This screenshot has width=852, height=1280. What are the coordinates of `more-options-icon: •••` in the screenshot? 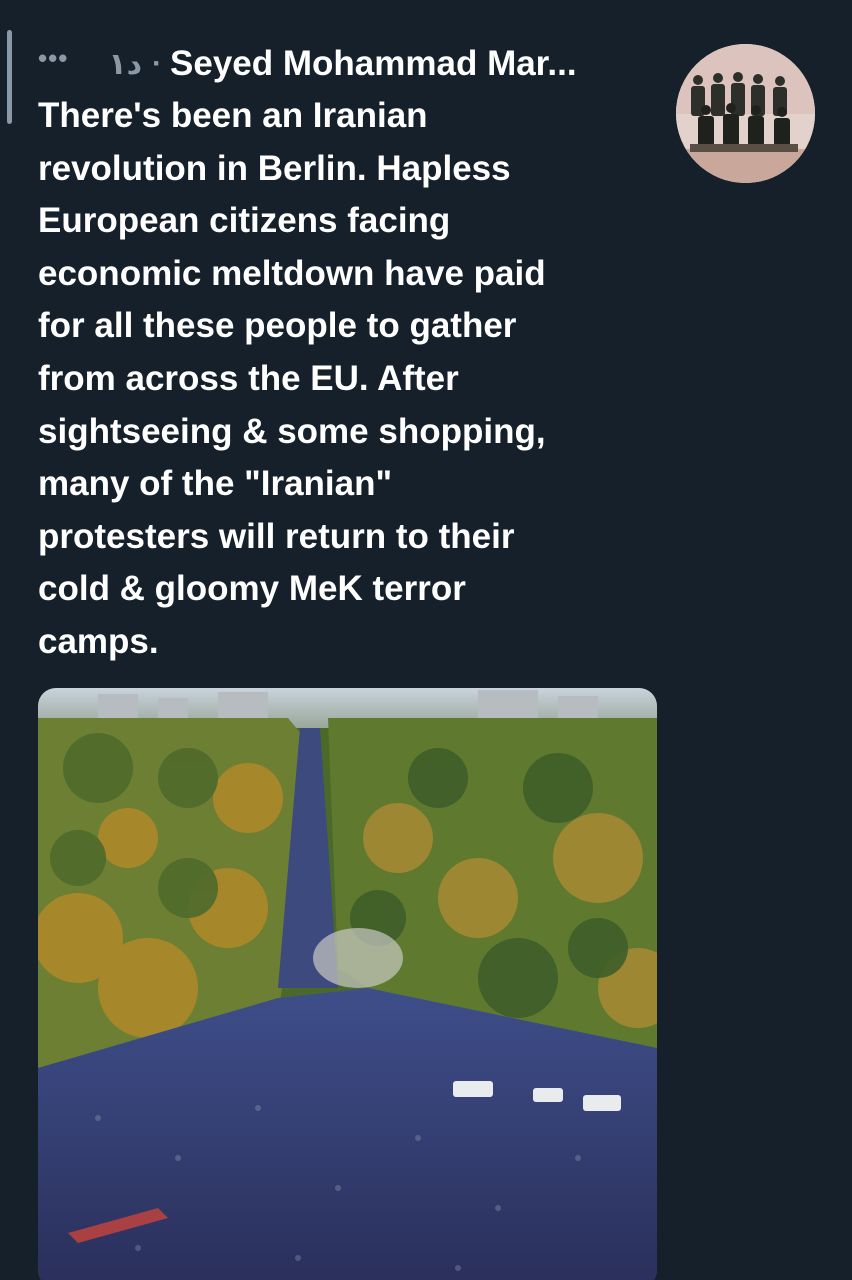 It's located at (53, 58).